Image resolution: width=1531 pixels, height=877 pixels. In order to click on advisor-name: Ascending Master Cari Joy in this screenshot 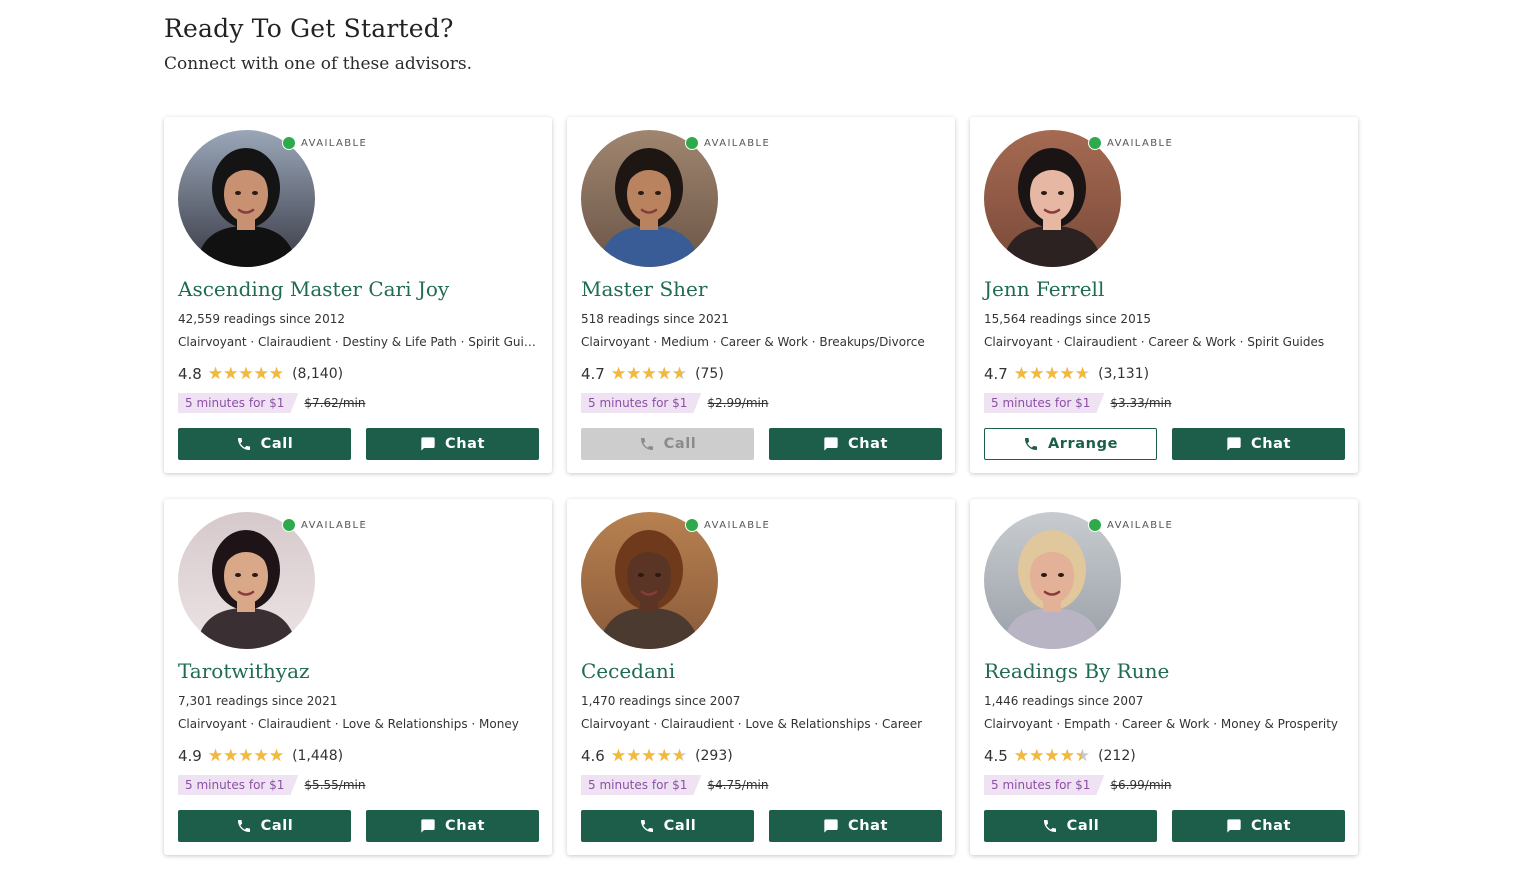, I will do `click(313, 289)`.